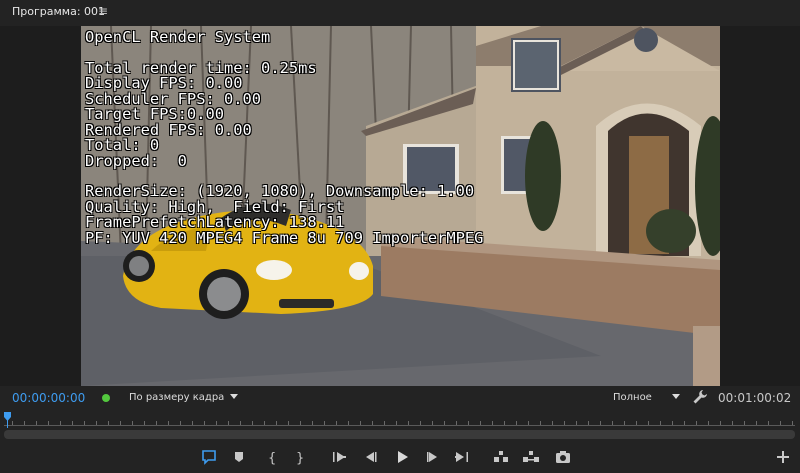  I want to click on add-marker-icon, so click(209, 457).